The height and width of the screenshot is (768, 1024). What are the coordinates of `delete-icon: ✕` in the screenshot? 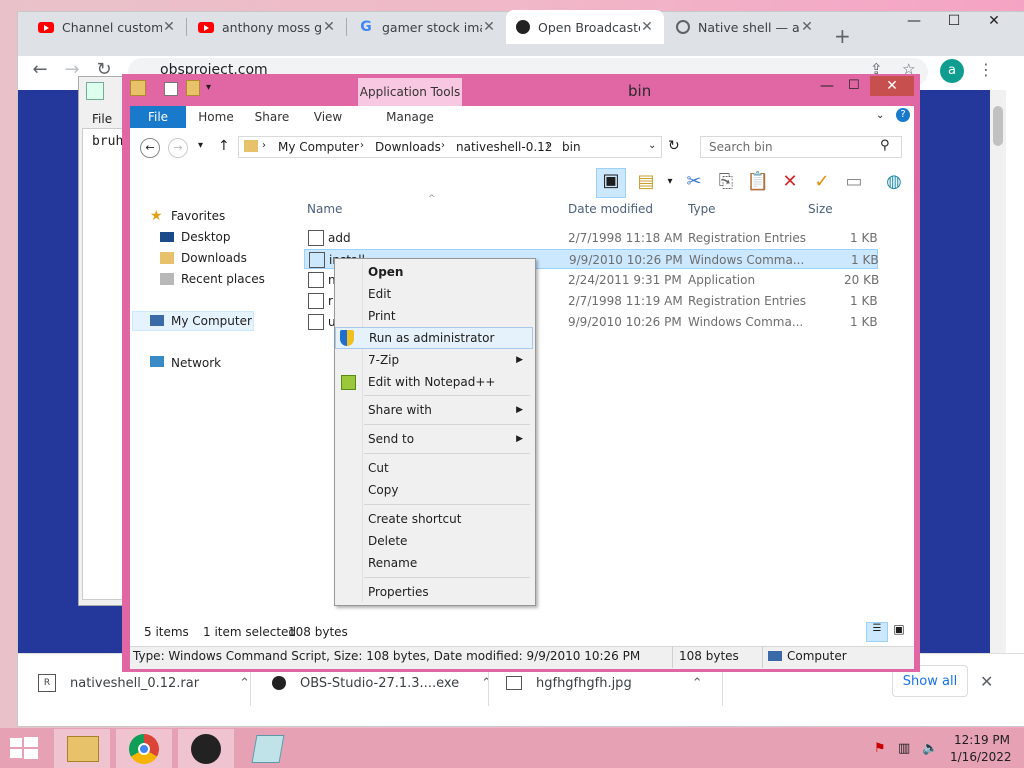 It's located at (790, 182).